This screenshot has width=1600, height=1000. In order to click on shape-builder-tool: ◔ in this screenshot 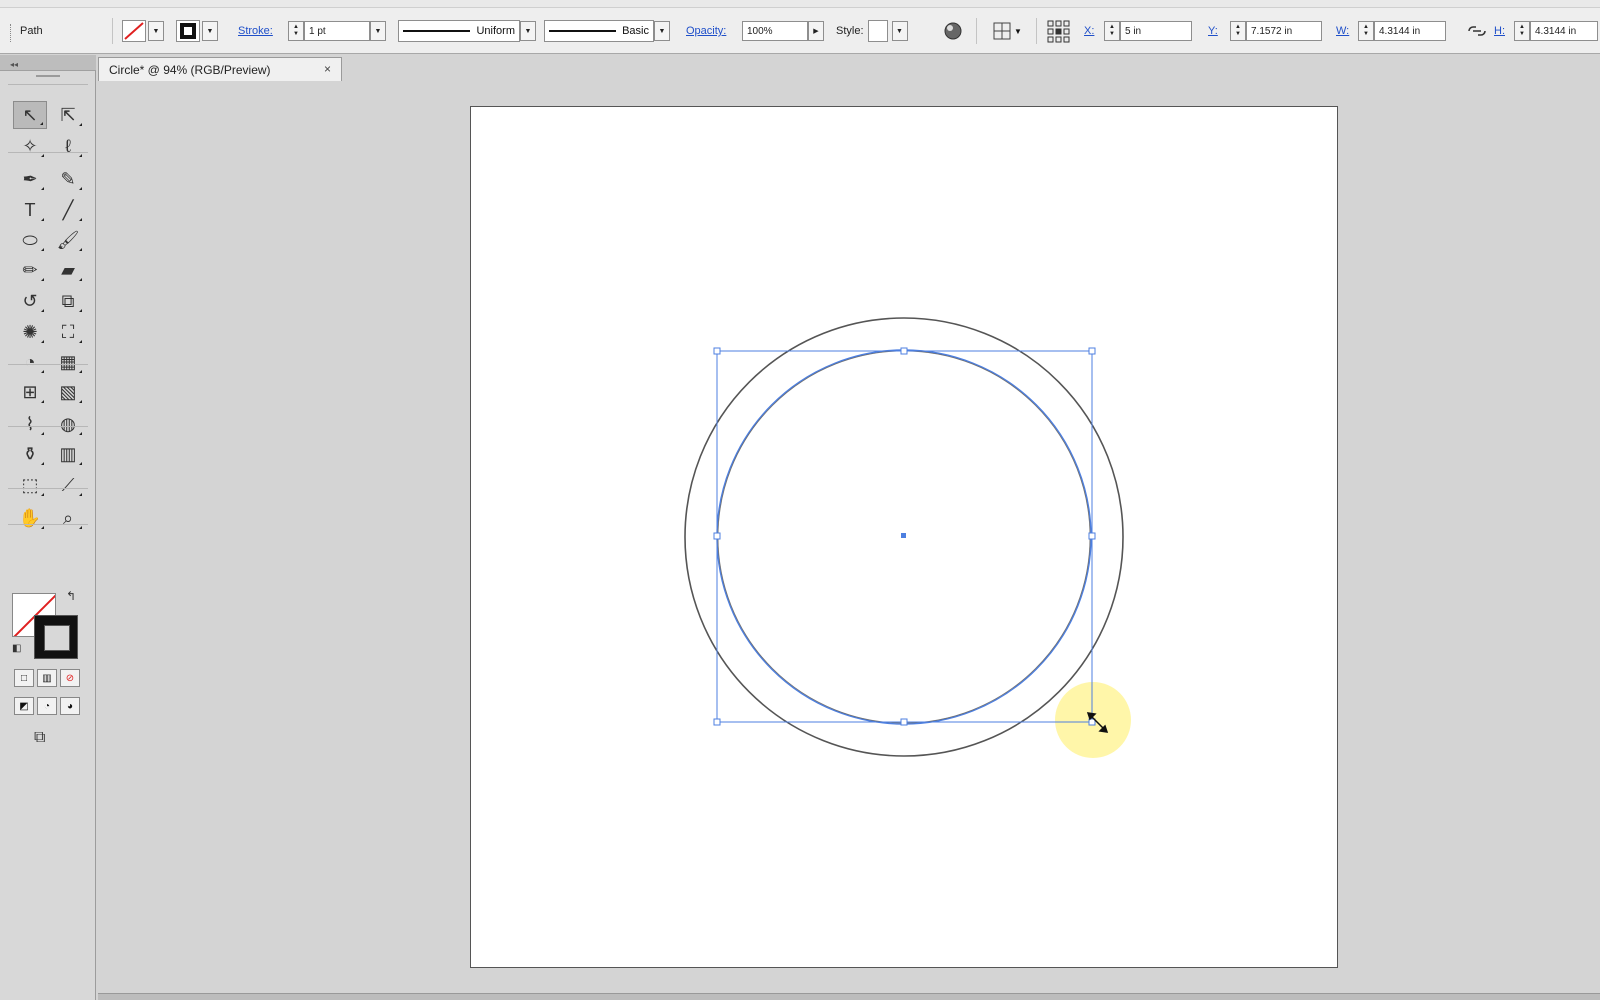, I will do `click(30, 362)`.